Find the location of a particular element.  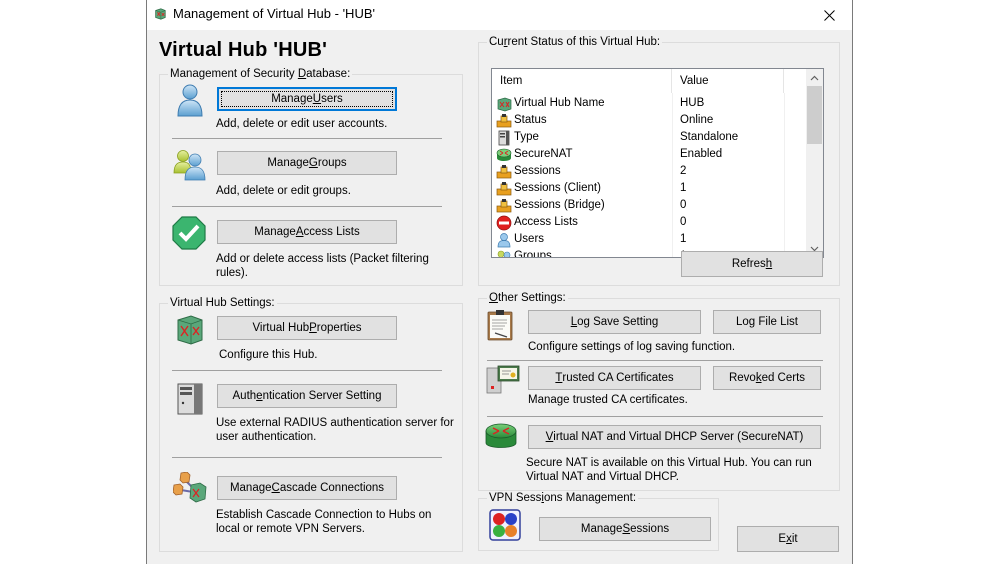

status-item-label: Status is located at coordinates (530, 120).